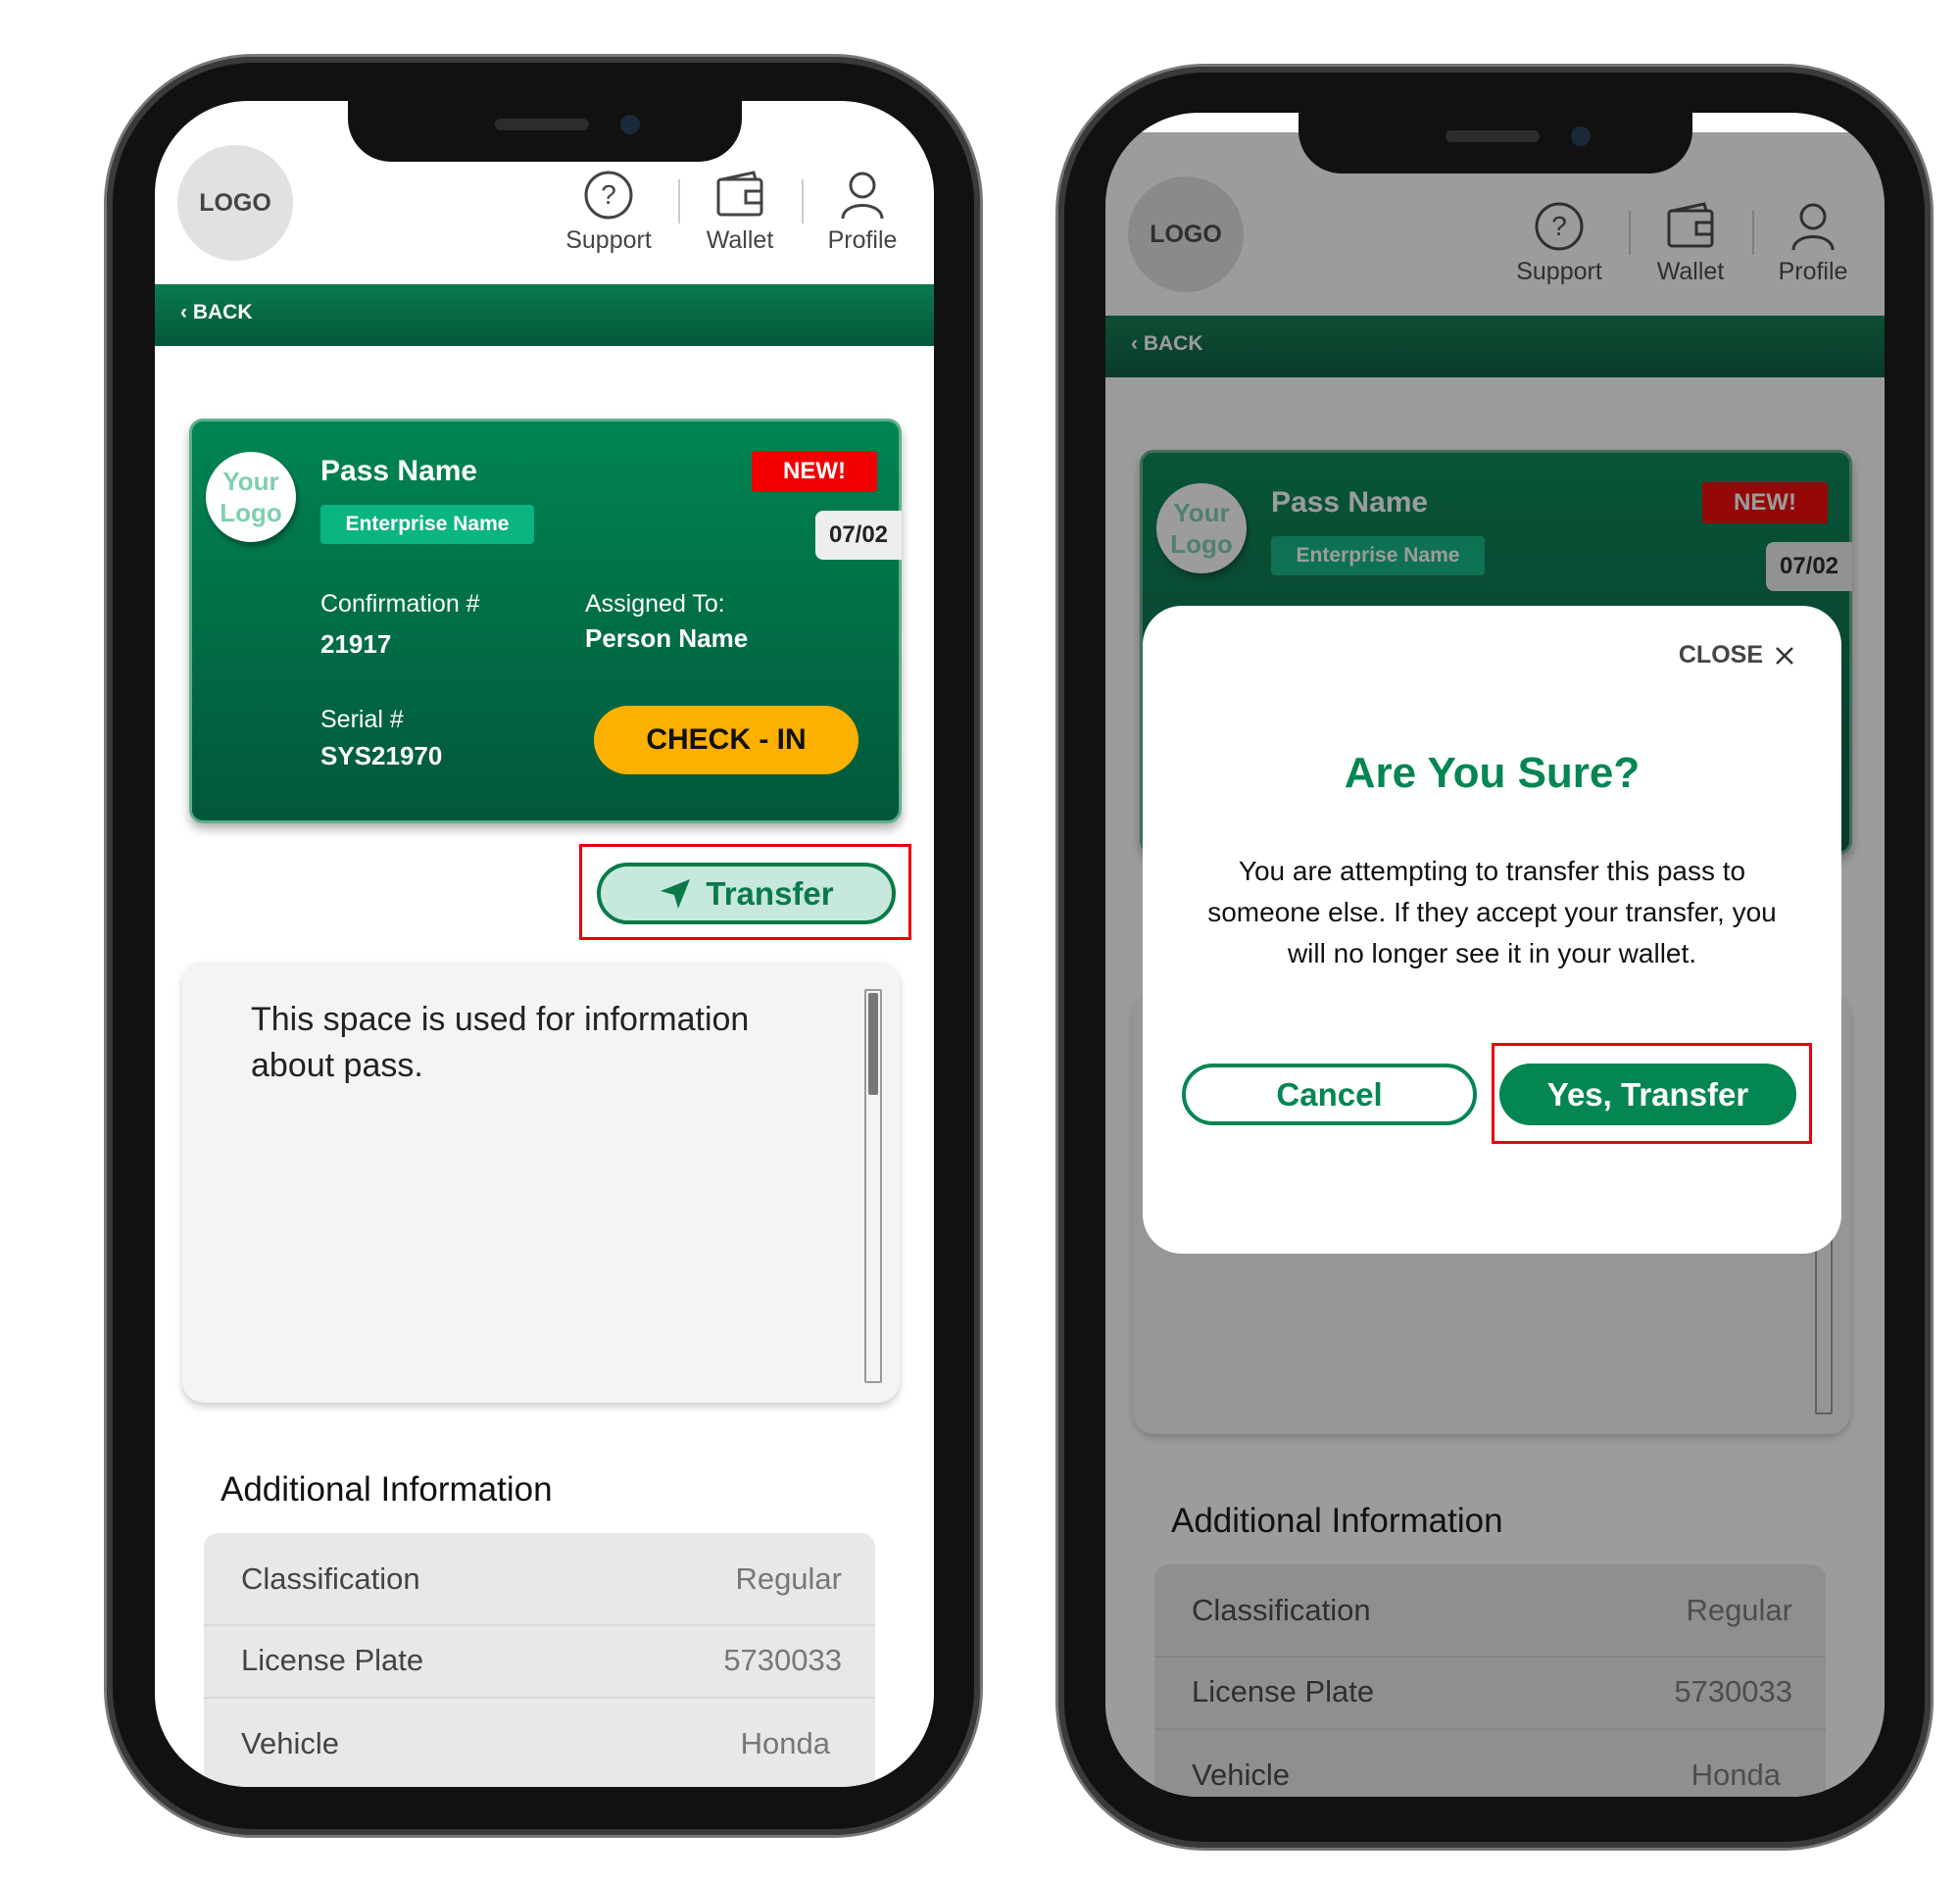  What do you see at coordinates (539, 1580) in the screenshot?
I see `table-row: Classification Regular` at bounding box center [539, 1580].